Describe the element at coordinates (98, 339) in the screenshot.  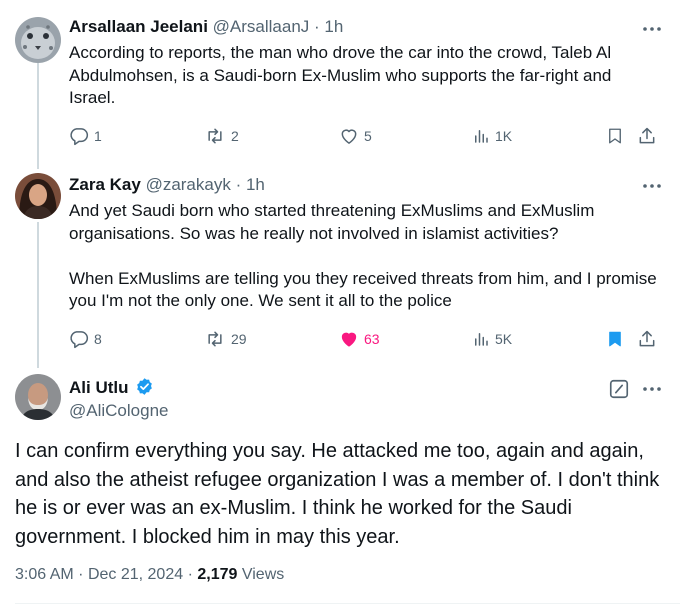
I see `reply-count: 8` at that location.